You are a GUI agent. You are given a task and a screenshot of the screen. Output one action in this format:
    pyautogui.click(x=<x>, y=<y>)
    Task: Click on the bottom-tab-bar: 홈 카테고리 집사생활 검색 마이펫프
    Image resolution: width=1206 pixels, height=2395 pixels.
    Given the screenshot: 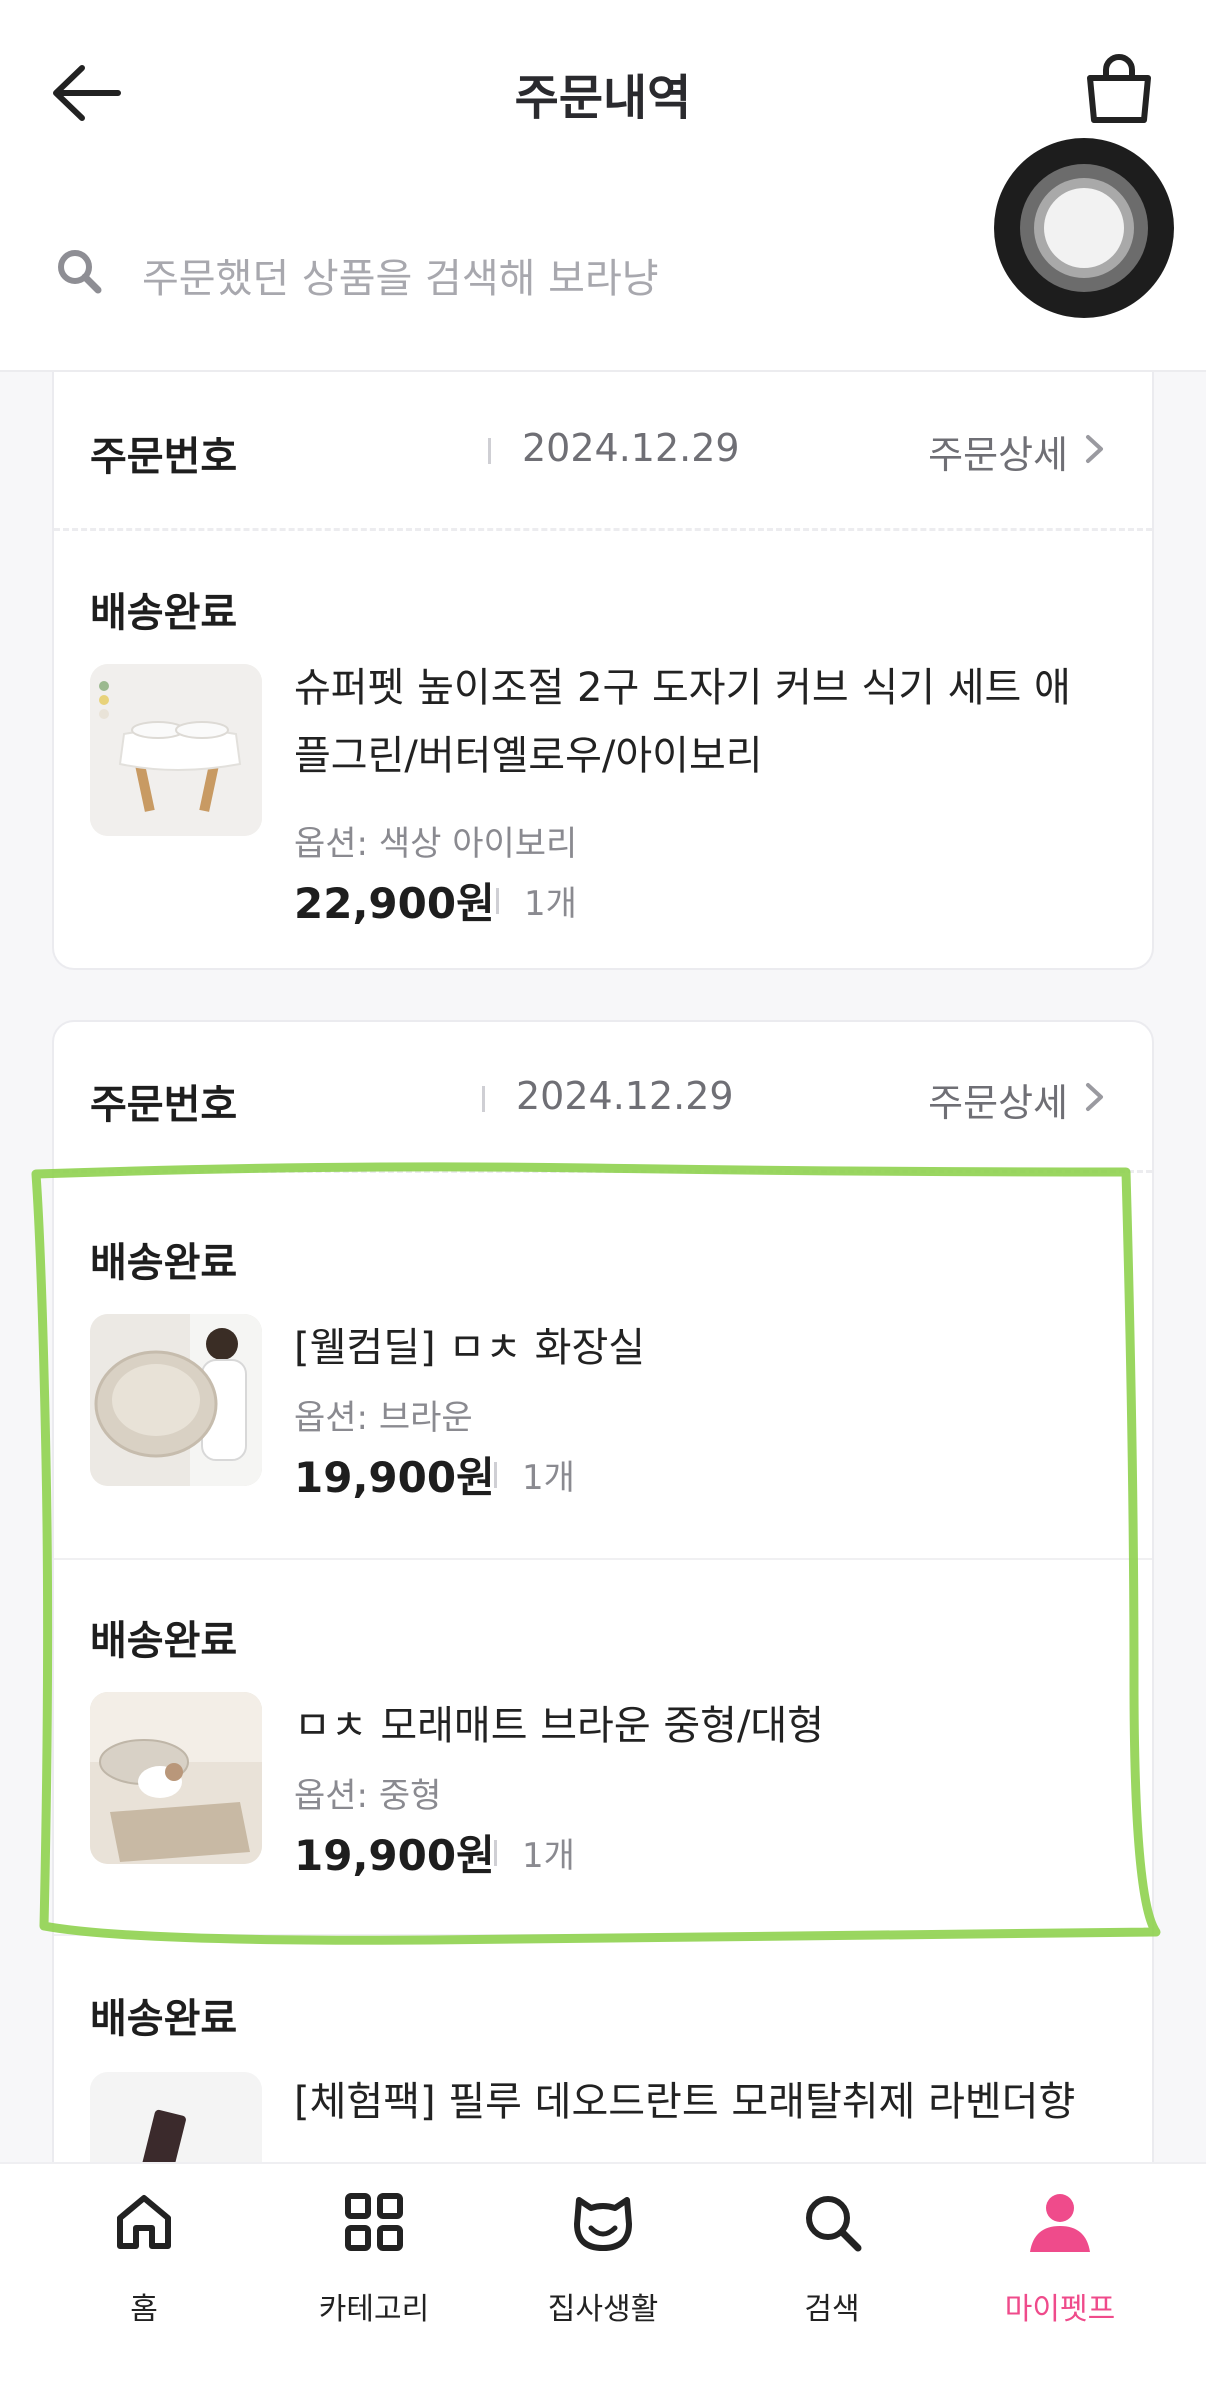 What is the action you would take?
    pyautogui.click(x=603, y=2278)
    